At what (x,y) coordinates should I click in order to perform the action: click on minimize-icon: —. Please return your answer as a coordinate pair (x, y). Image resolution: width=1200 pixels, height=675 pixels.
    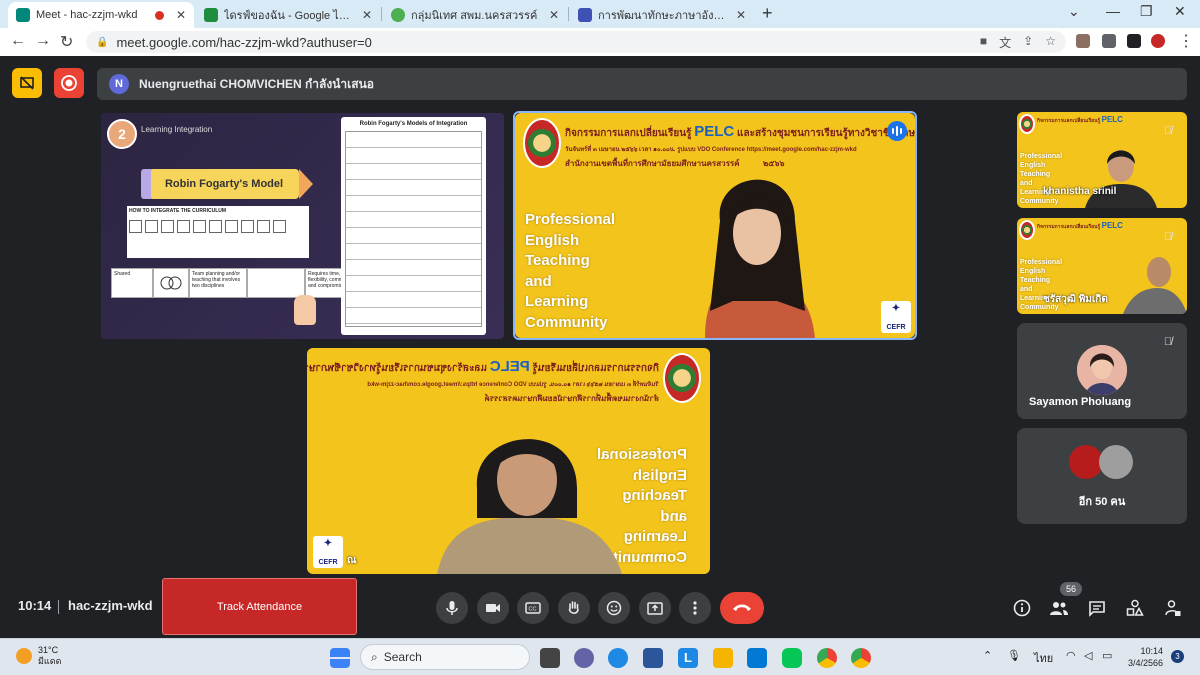
    Looking at the image, I should click on (1113, 11).